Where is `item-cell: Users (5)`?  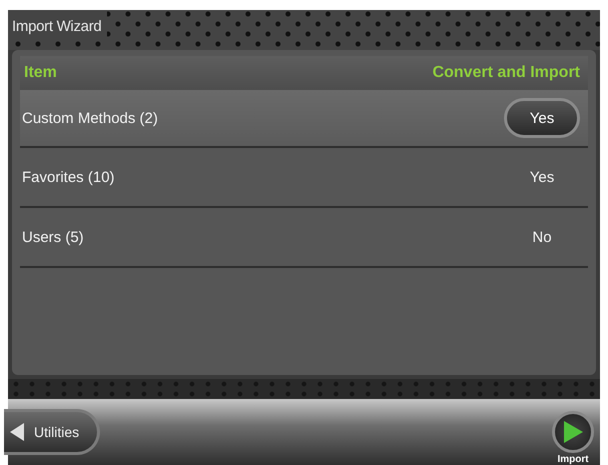
item-cell: Users (5) is located at coordinates (53, 237).